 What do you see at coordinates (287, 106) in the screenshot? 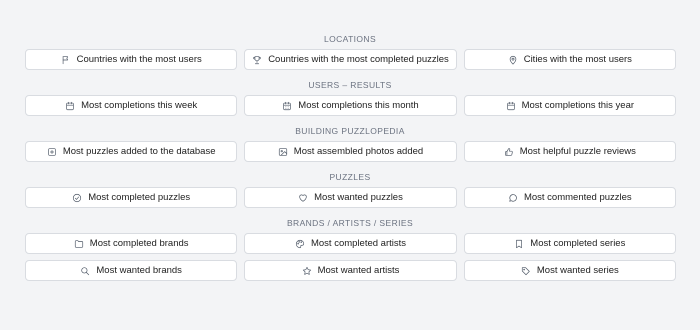
I see `calendar-grid-icon` at bounding box center [287, 106].